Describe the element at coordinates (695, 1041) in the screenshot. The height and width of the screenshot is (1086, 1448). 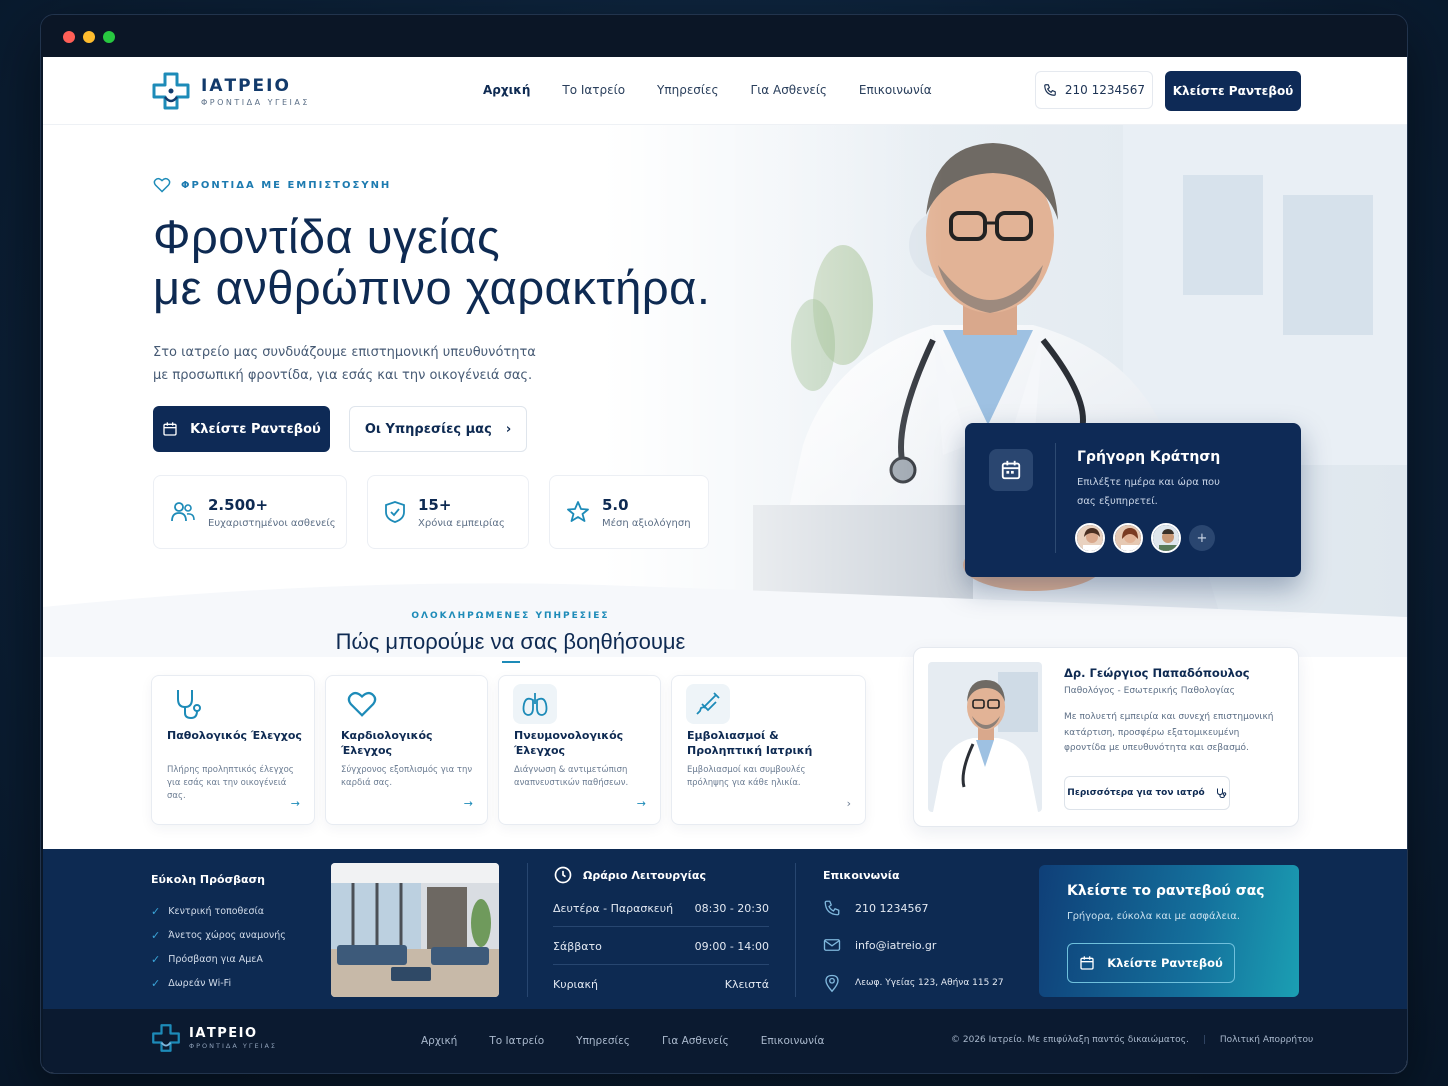
I see `footer-nav-patients: Για Ασθενείς` at that location.